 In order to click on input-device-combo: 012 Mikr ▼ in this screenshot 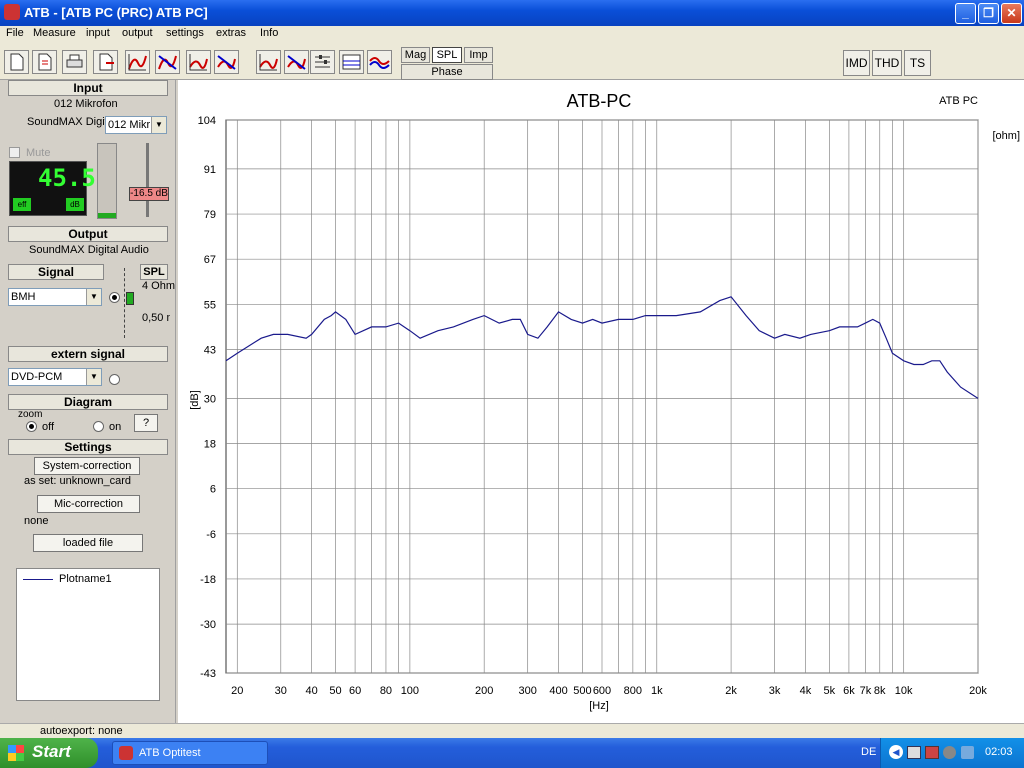, I will do `click(136, 125)`.